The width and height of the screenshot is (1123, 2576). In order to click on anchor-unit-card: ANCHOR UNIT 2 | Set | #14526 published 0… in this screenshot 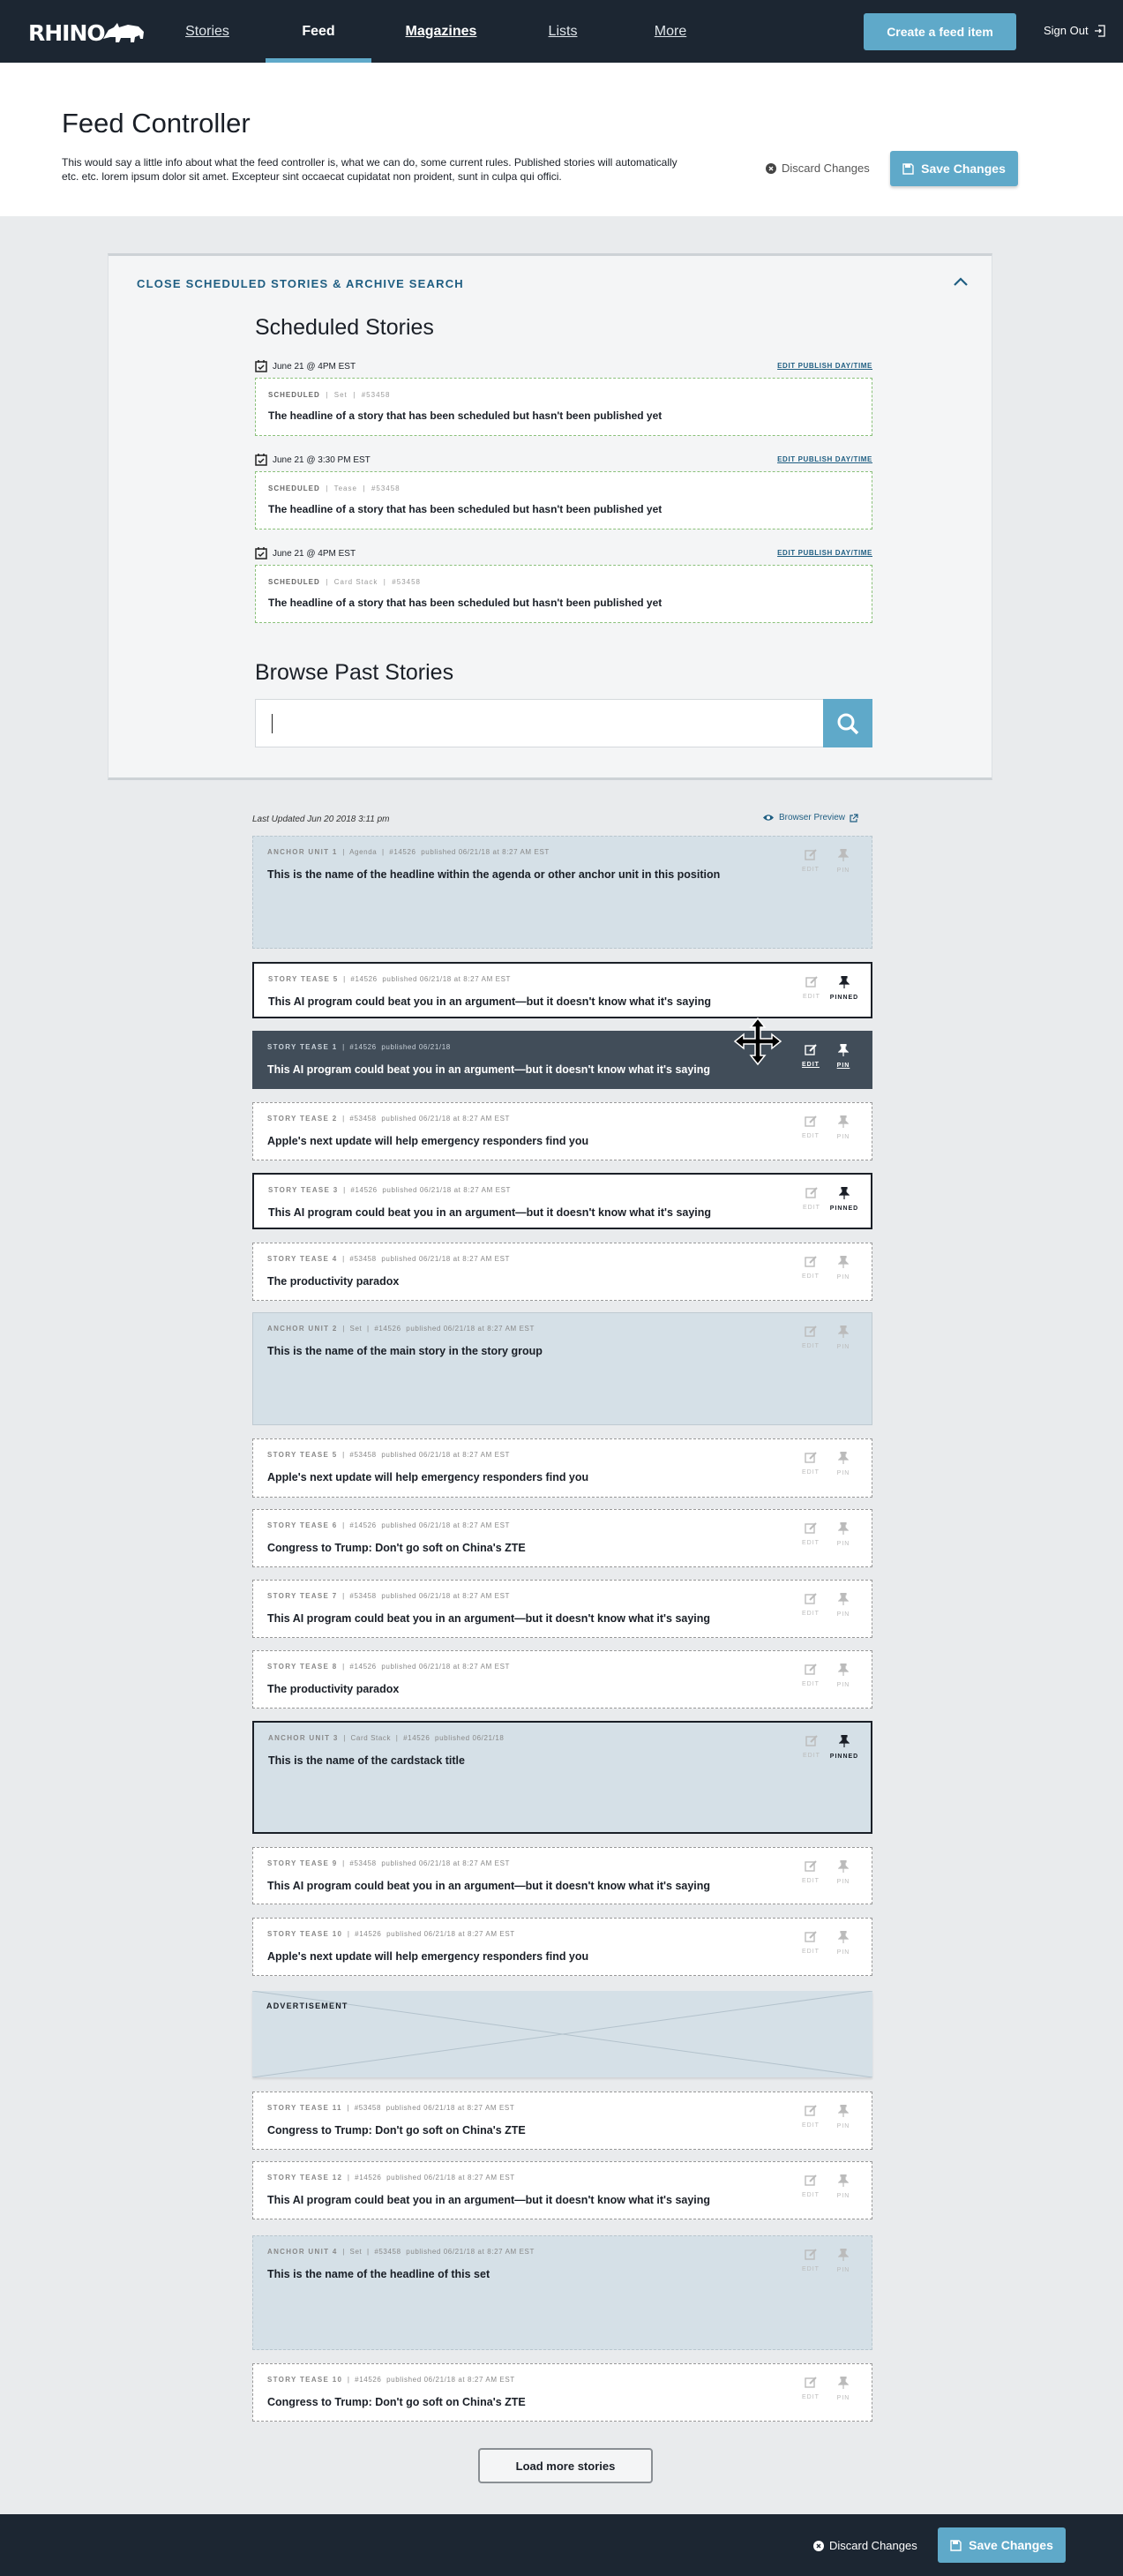, I will do `click(562, 1368)`.